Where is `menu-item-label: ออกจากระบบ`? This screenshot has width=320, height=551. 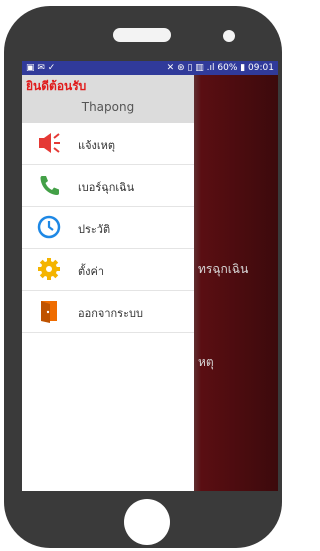
menu-item-label: ออกจากระบบ is located at coordinates (110, 313).